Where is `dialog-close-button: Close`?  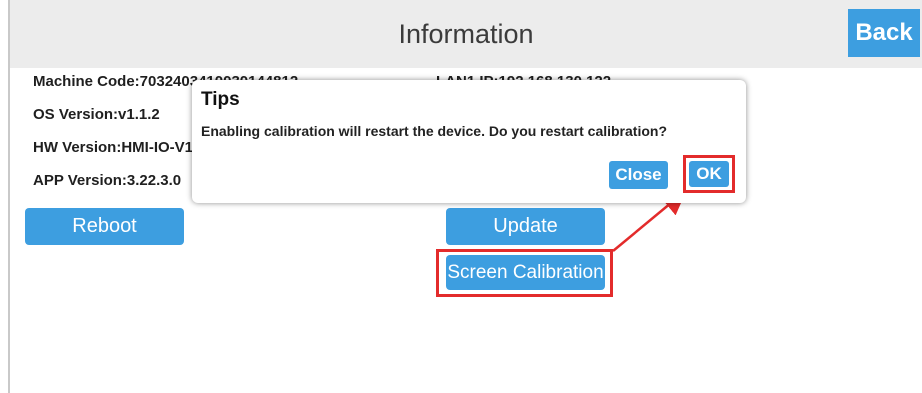 dialog-close-button: Close is located at coordinates (638, 175).